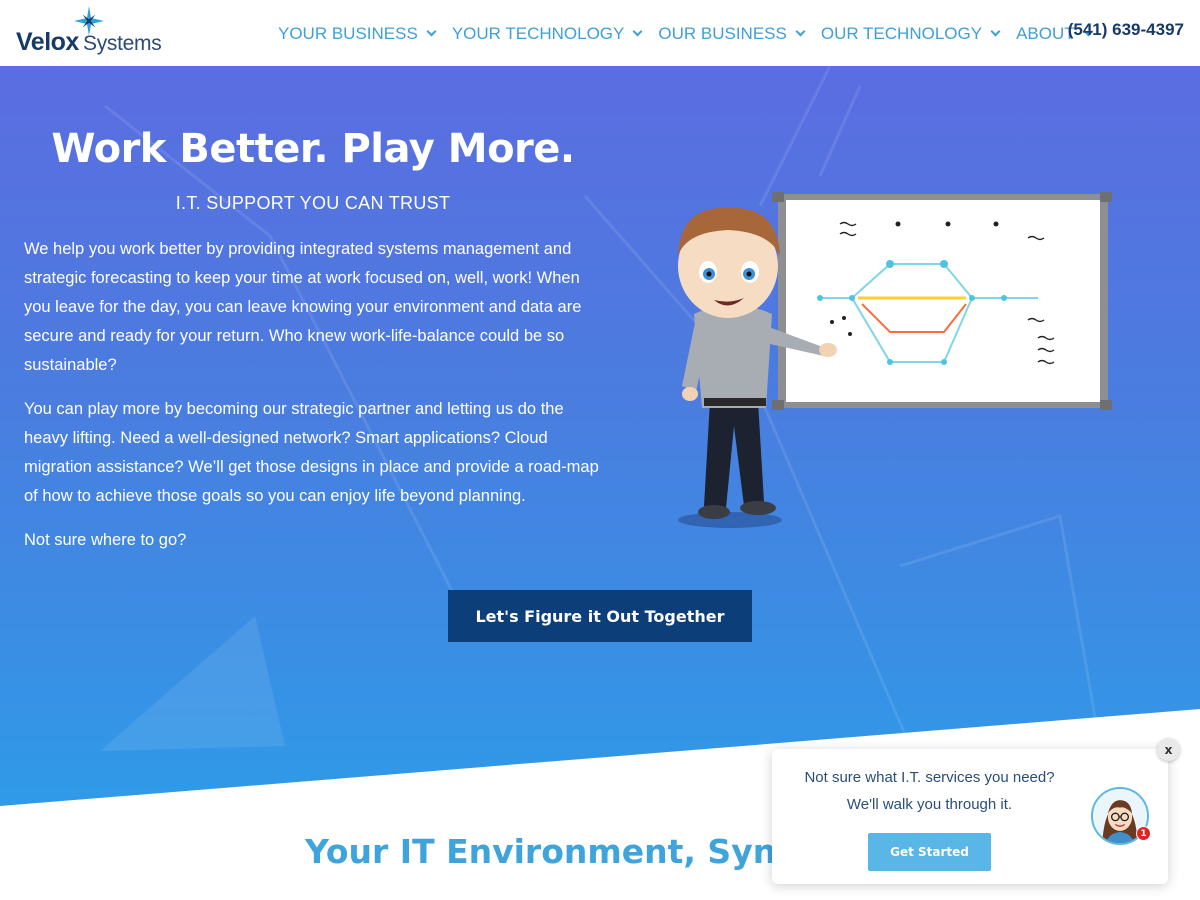 The width and height of the screenshot is (1200, 900). Describe the element at coordinates (929, 777) in the screenshot. I see `chat-question: Not sure what I.T. services you need?` at that location.